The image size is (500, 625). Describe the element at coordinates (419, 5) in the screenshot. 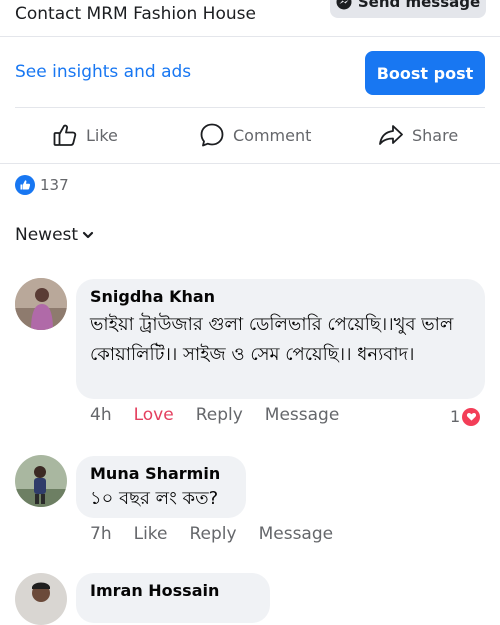

I see `send-message-label: Send message` at that location.